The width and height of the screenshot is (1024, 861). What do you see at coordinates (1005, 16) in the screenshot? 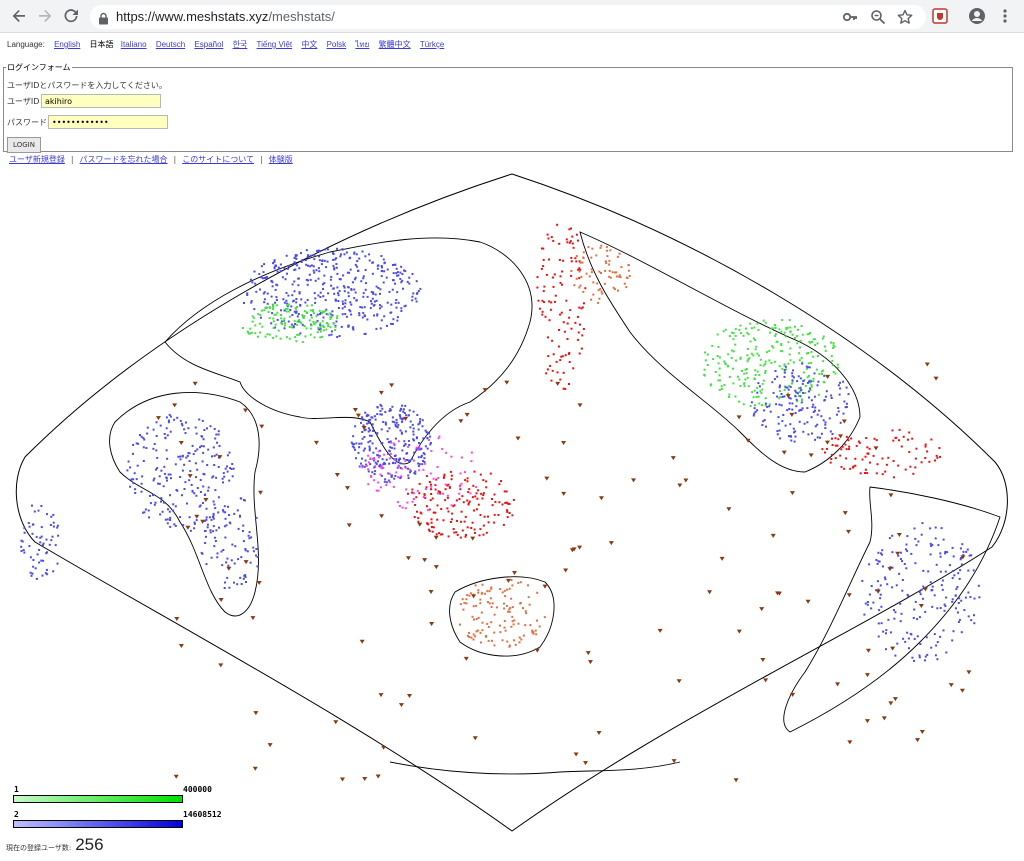
I see `menu-kebab-icon` at bounding box center [1005, 16].